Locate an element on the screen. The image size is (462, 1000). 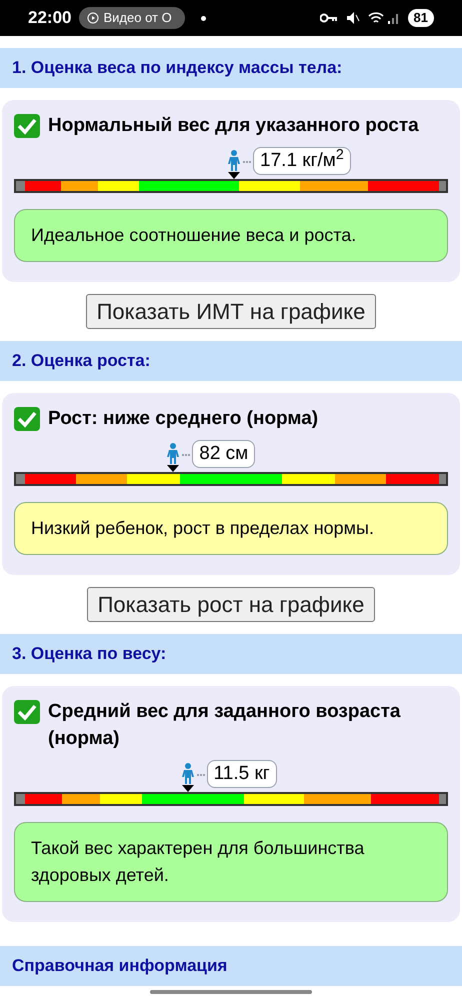
section-heading: 3. Оценка по весу: is located at coordinates (89, 653).